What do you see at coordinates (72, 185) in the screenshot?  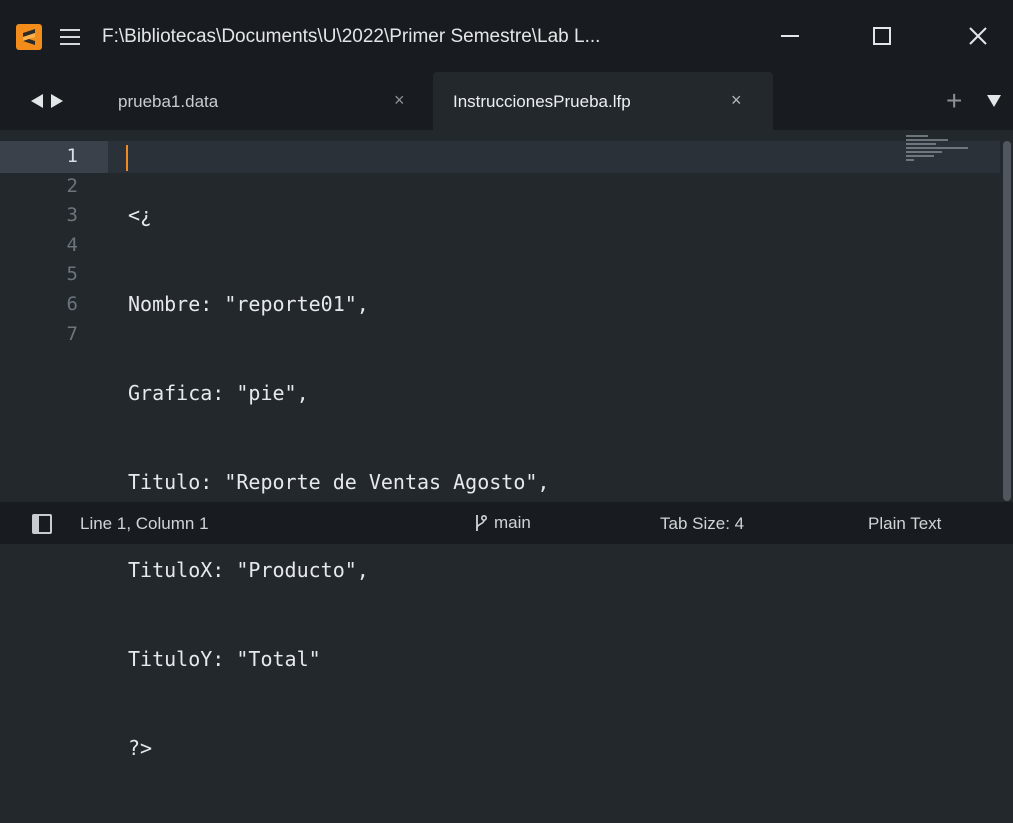 I see `line-number: 2` at bounding box center [72, 185].